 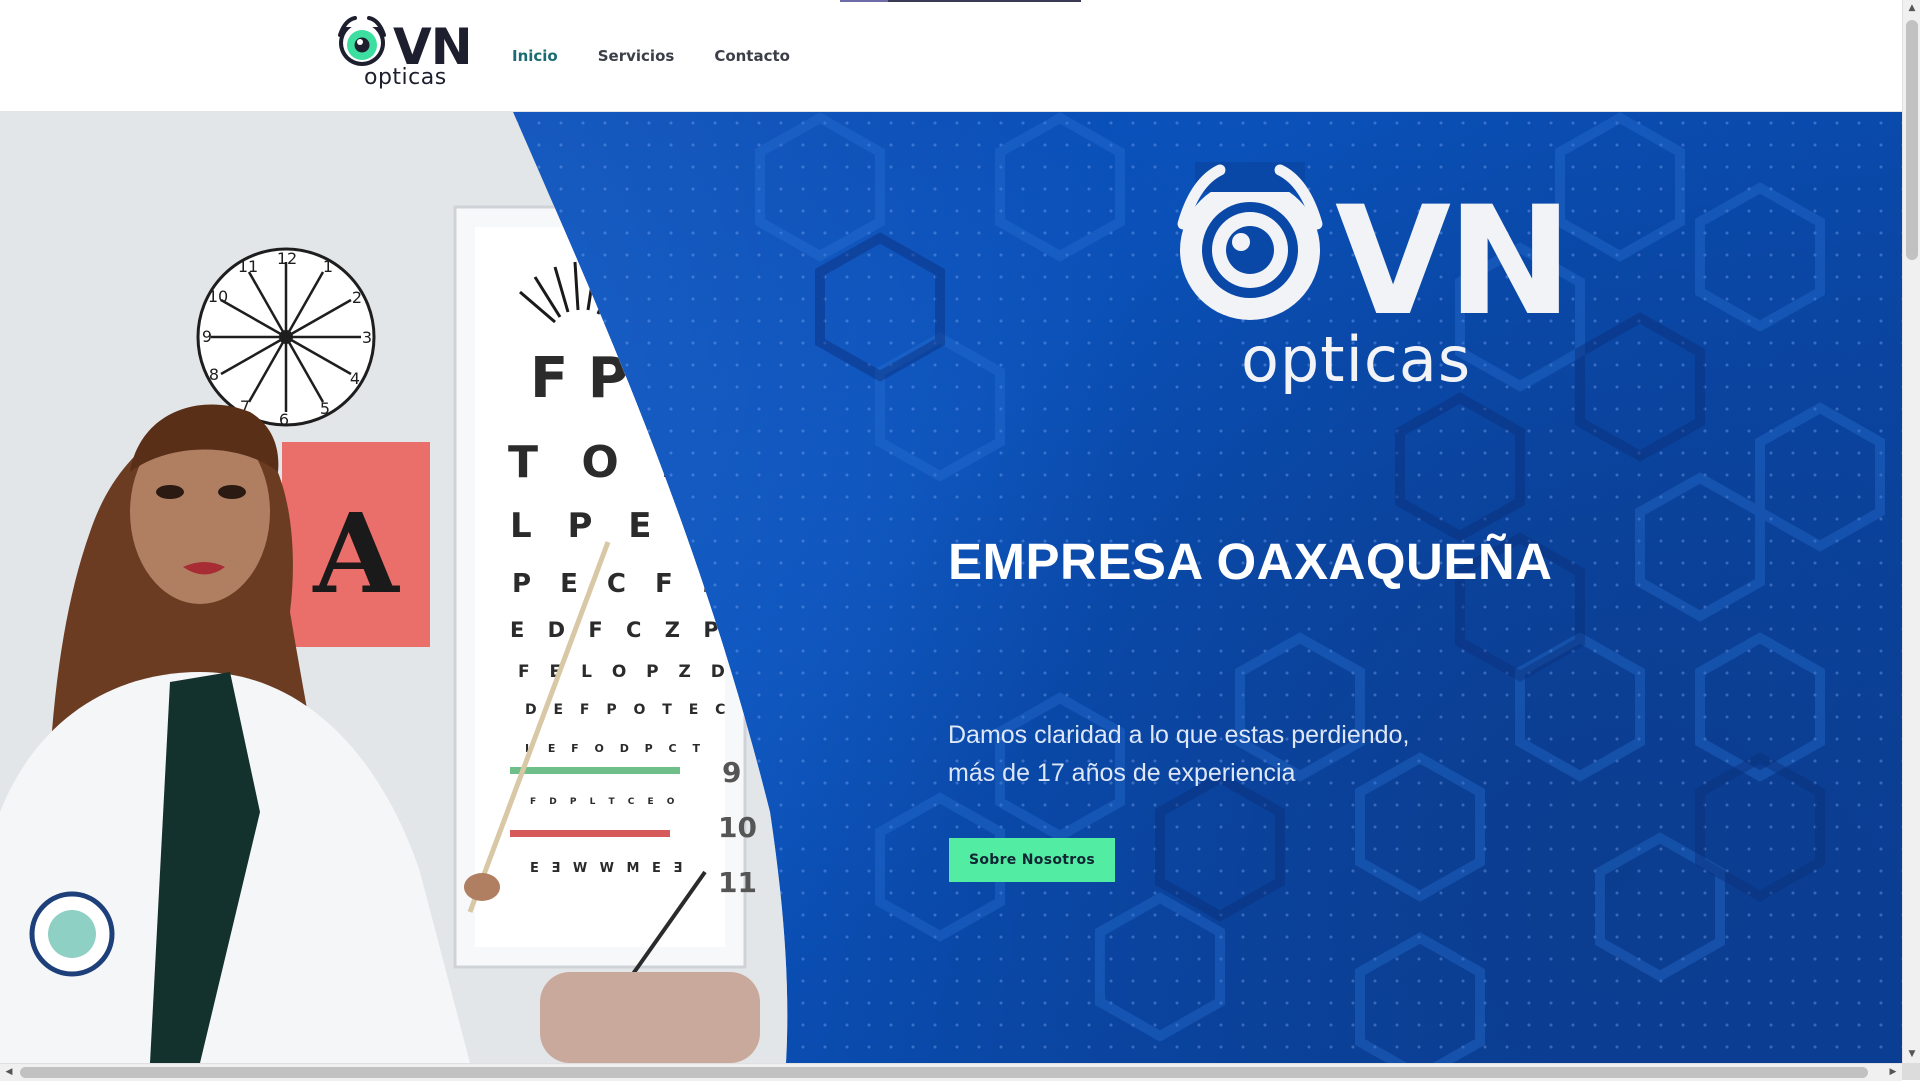 I want to click on svg-text: 3, so click(x=367, y=337).